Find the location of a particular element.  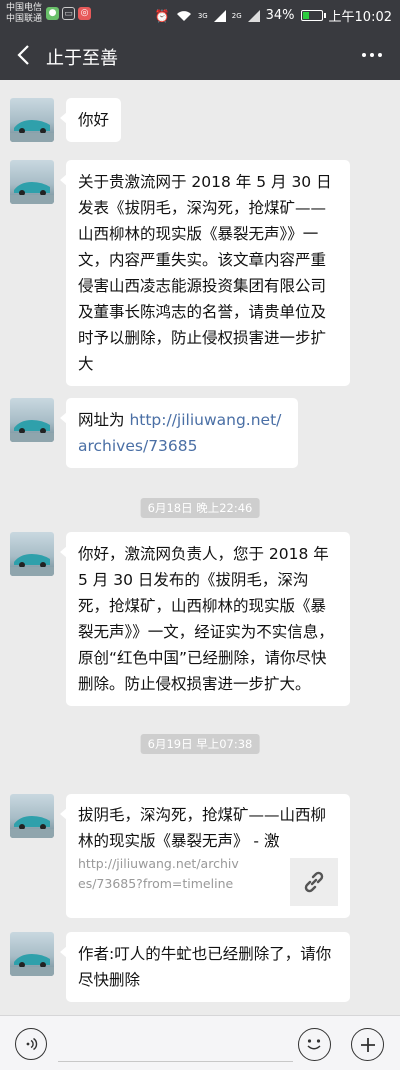

carrier-labels: 中国电信 中国联通 is located at coordinates (24, 14).